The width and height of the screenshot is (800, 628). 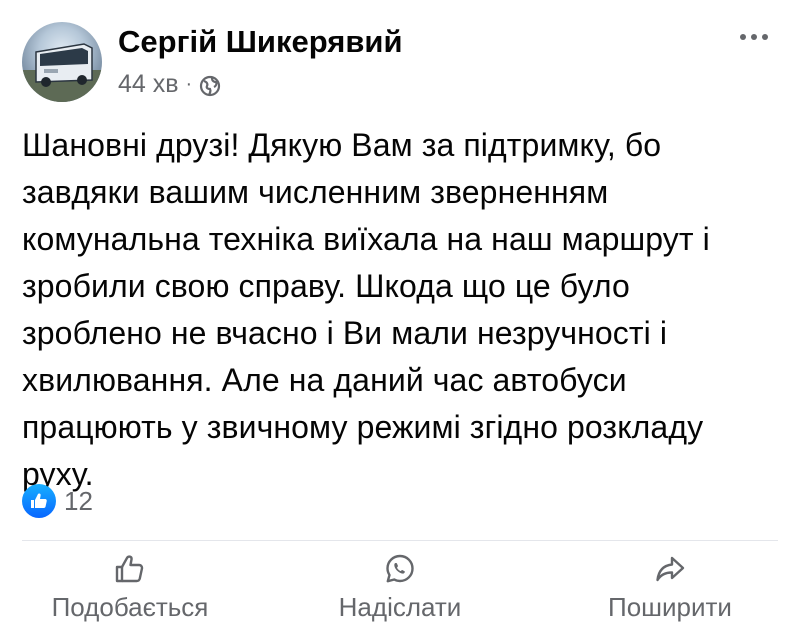 What do you see at coordinates (58, 474) in the screenshot?
I see `post-text-line: руху.` at bounding box center [58, 474].